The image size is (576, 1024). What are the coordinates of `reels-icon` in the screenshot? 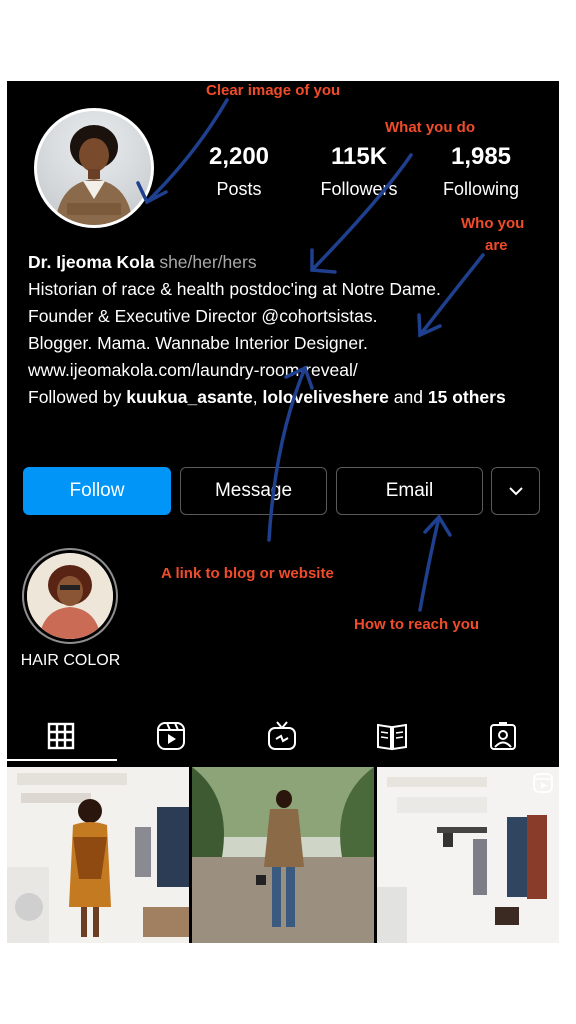 It's located at (171, 736).